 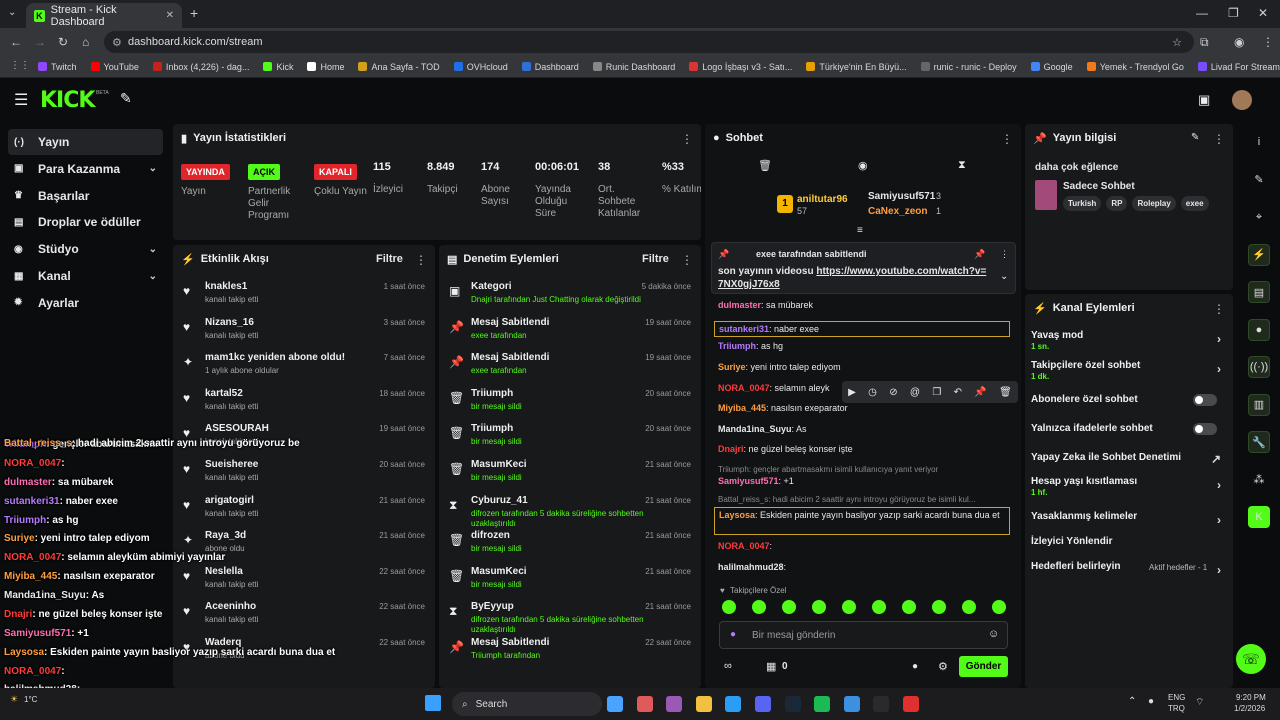 What do you see at coordinates (1129, 569) in the screenshot?
I see `channel-action-row: Hedefleri belirleyin › Aktif hedefler - 1` at bounding box center [1129, 569].